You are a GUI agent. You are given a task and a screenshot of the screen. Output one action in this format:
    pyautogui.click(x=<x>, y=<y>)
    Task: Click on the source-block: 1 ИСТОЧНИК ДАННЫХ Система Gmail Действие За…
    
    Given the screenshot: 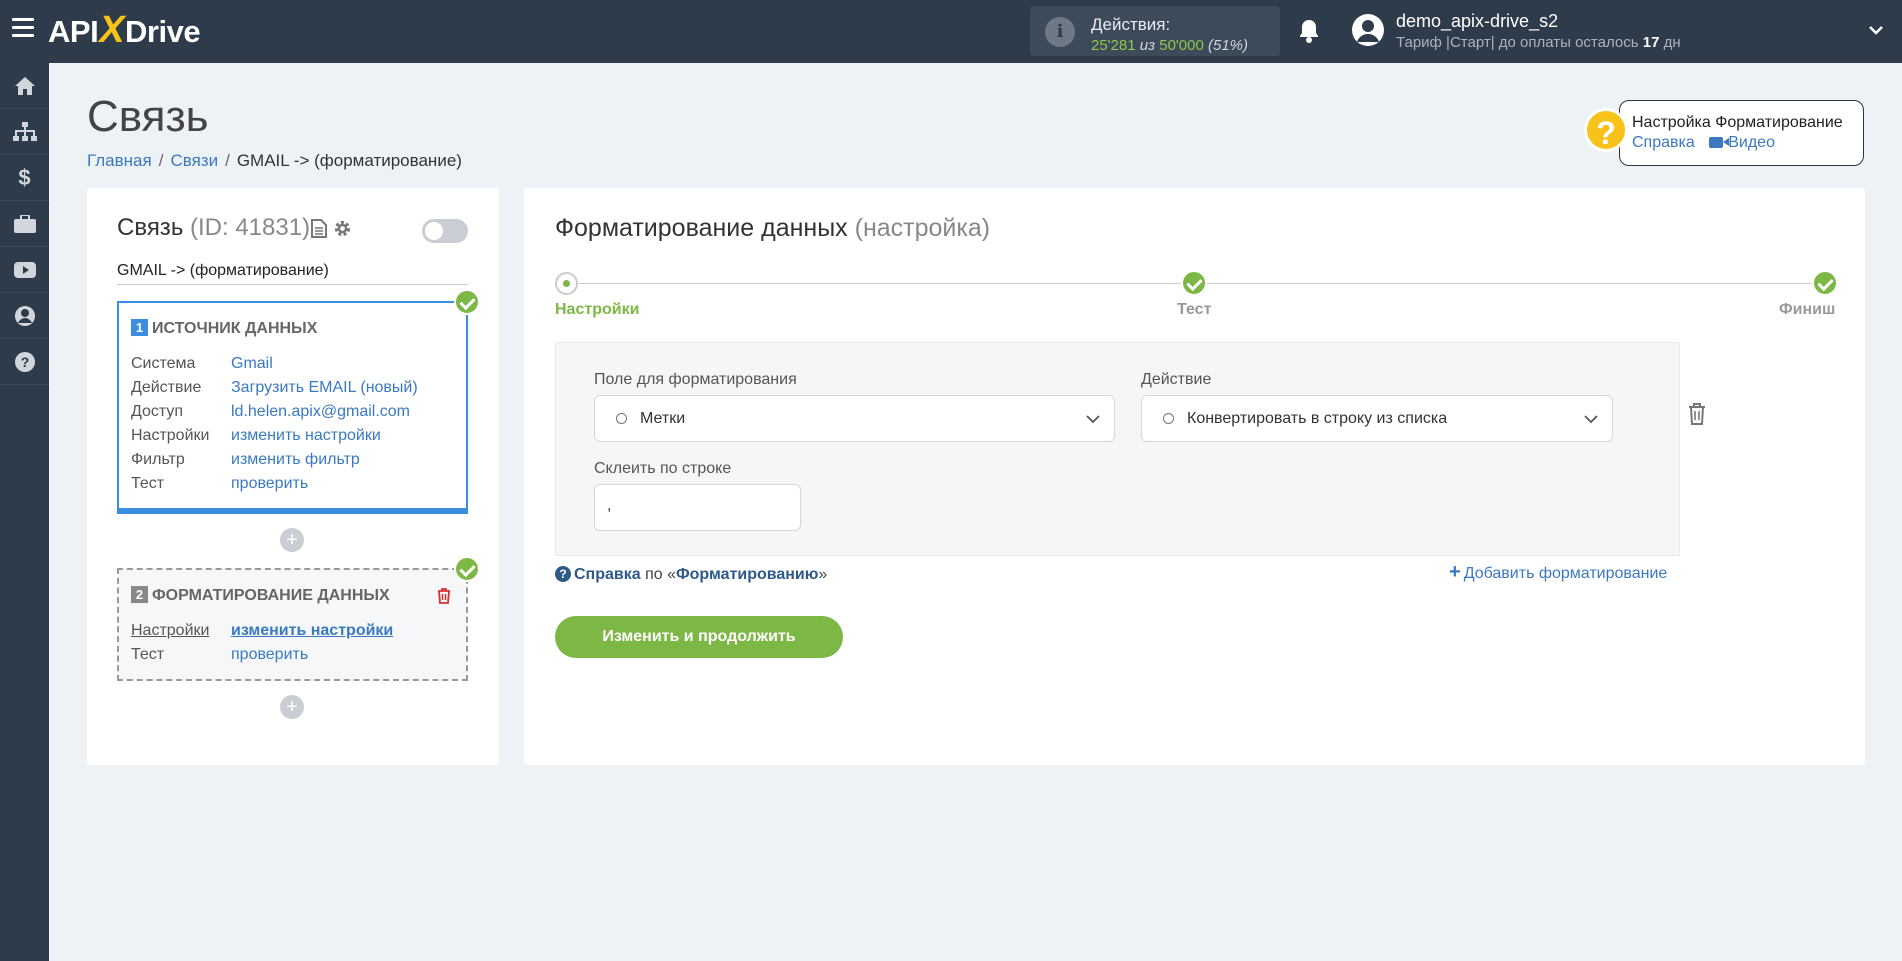 What is the action you would take?
    pyautogui.click(x=292, y=407)
    